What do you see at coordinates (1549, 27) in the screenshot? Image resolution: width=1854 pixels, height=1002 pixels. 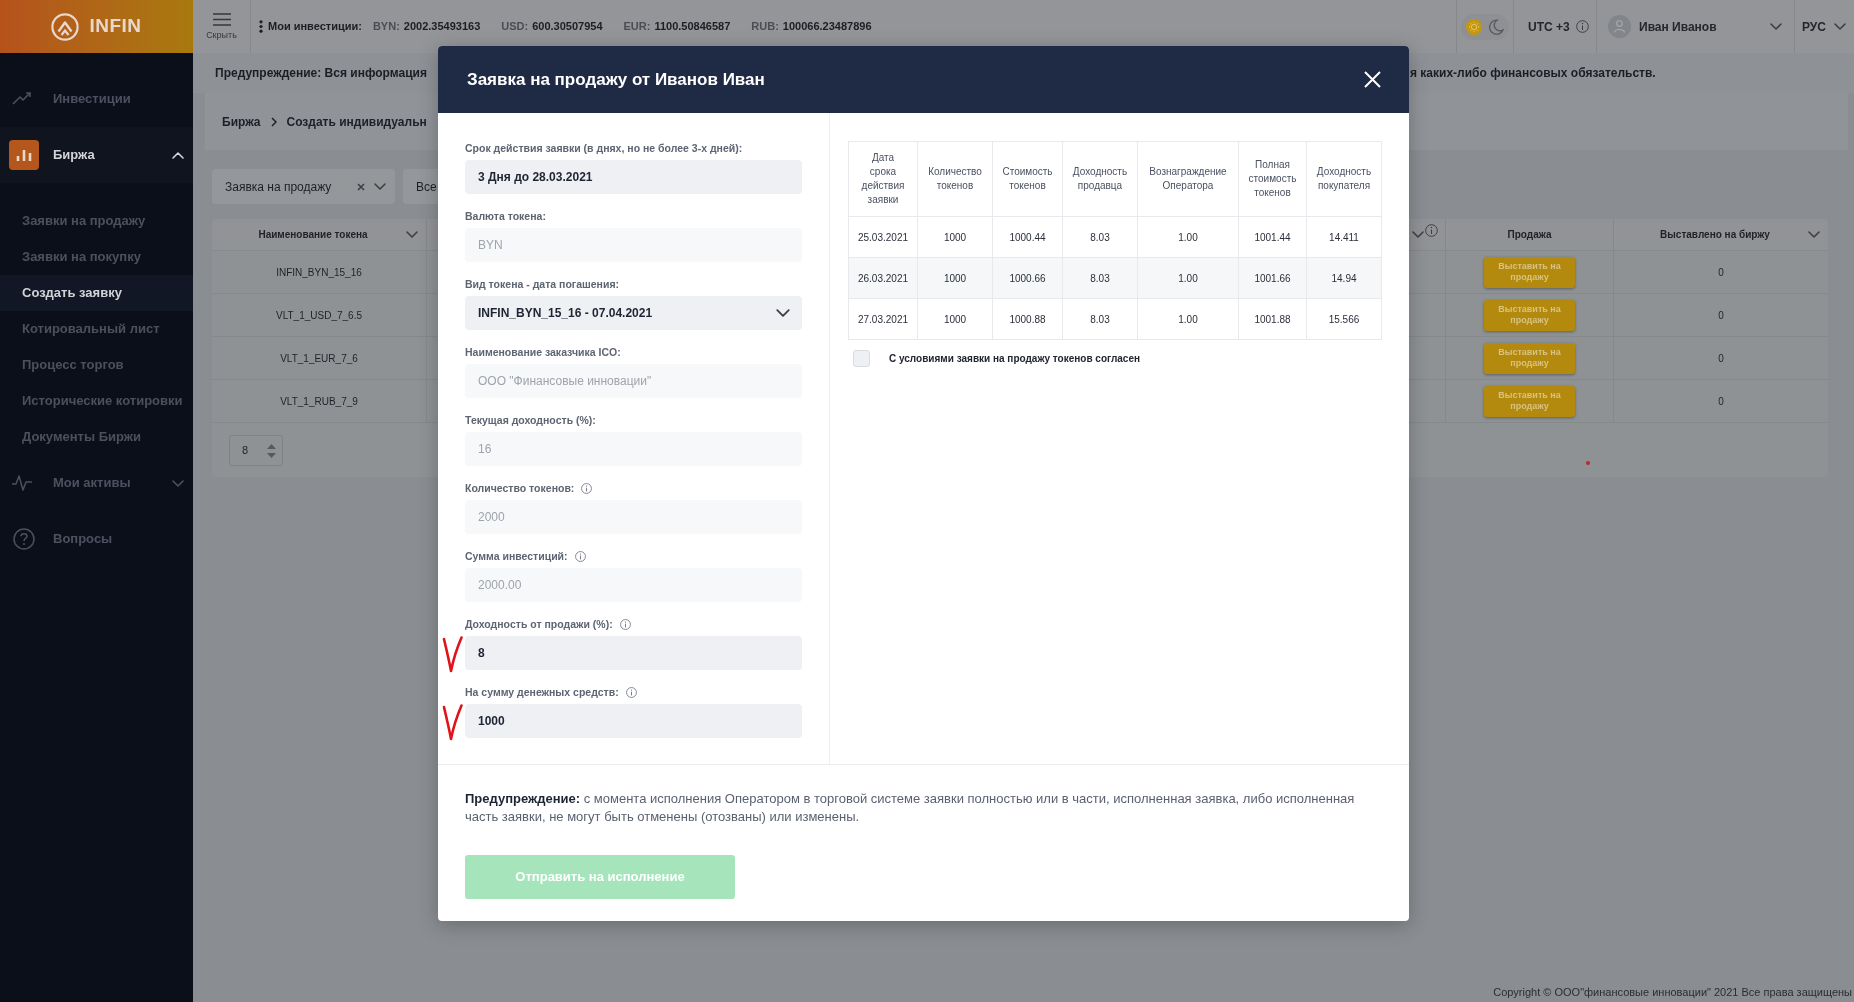 I see `timezone-label: UTC +3` at bounding box center [1549, 27].